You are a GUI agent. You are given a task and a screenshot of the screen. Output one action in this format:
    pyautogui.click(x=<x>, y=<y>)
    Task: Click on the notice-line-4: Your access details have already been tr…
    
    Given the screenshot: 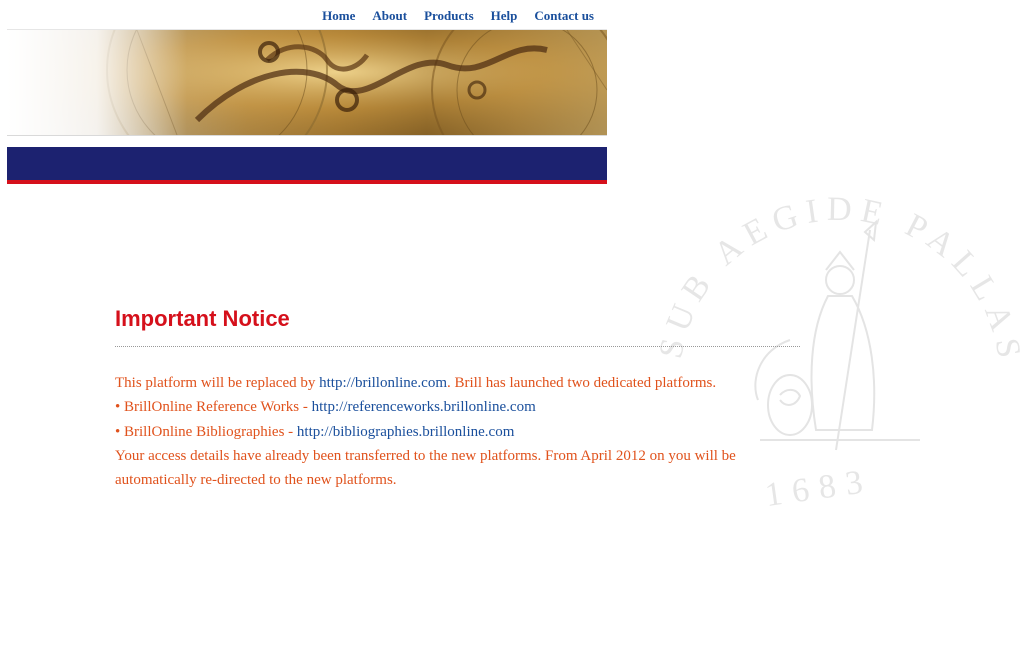 What is the action you would take?
    pyautogui.click(x=425, y=468)
    